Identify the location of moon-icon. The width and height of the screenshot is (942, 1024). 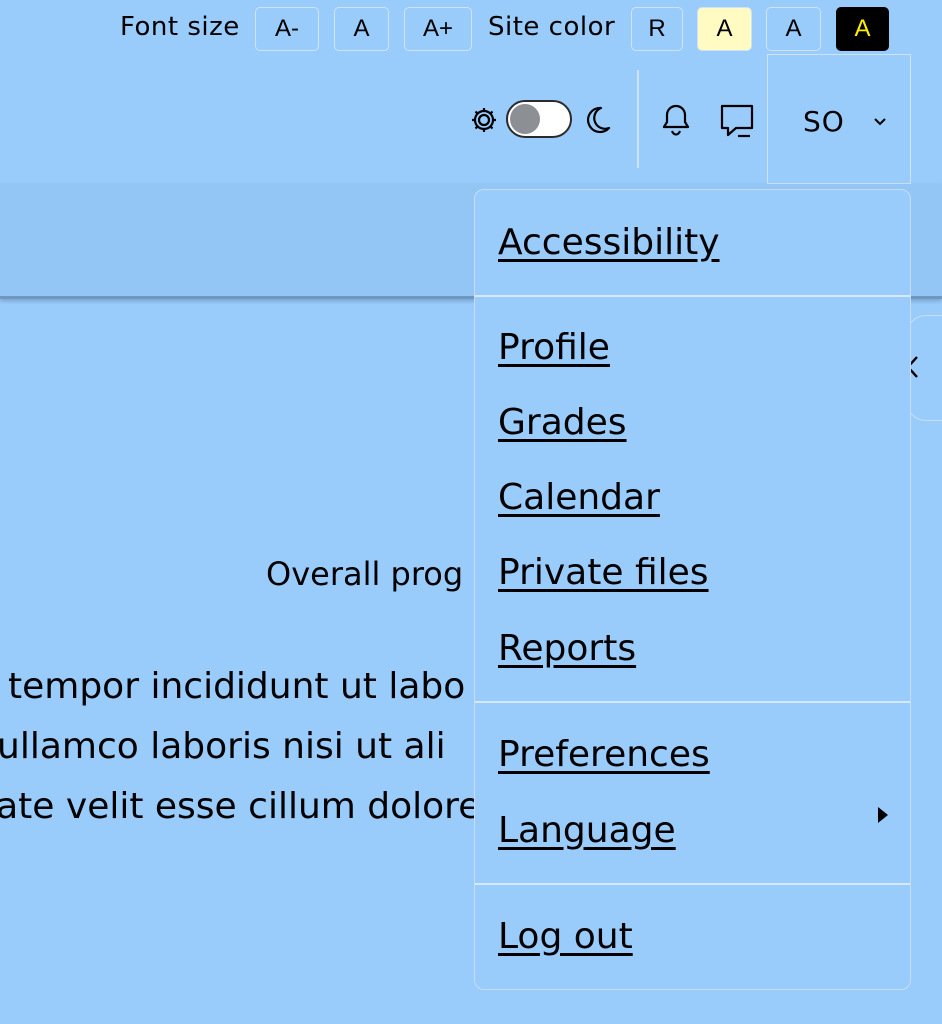
(598, 122).